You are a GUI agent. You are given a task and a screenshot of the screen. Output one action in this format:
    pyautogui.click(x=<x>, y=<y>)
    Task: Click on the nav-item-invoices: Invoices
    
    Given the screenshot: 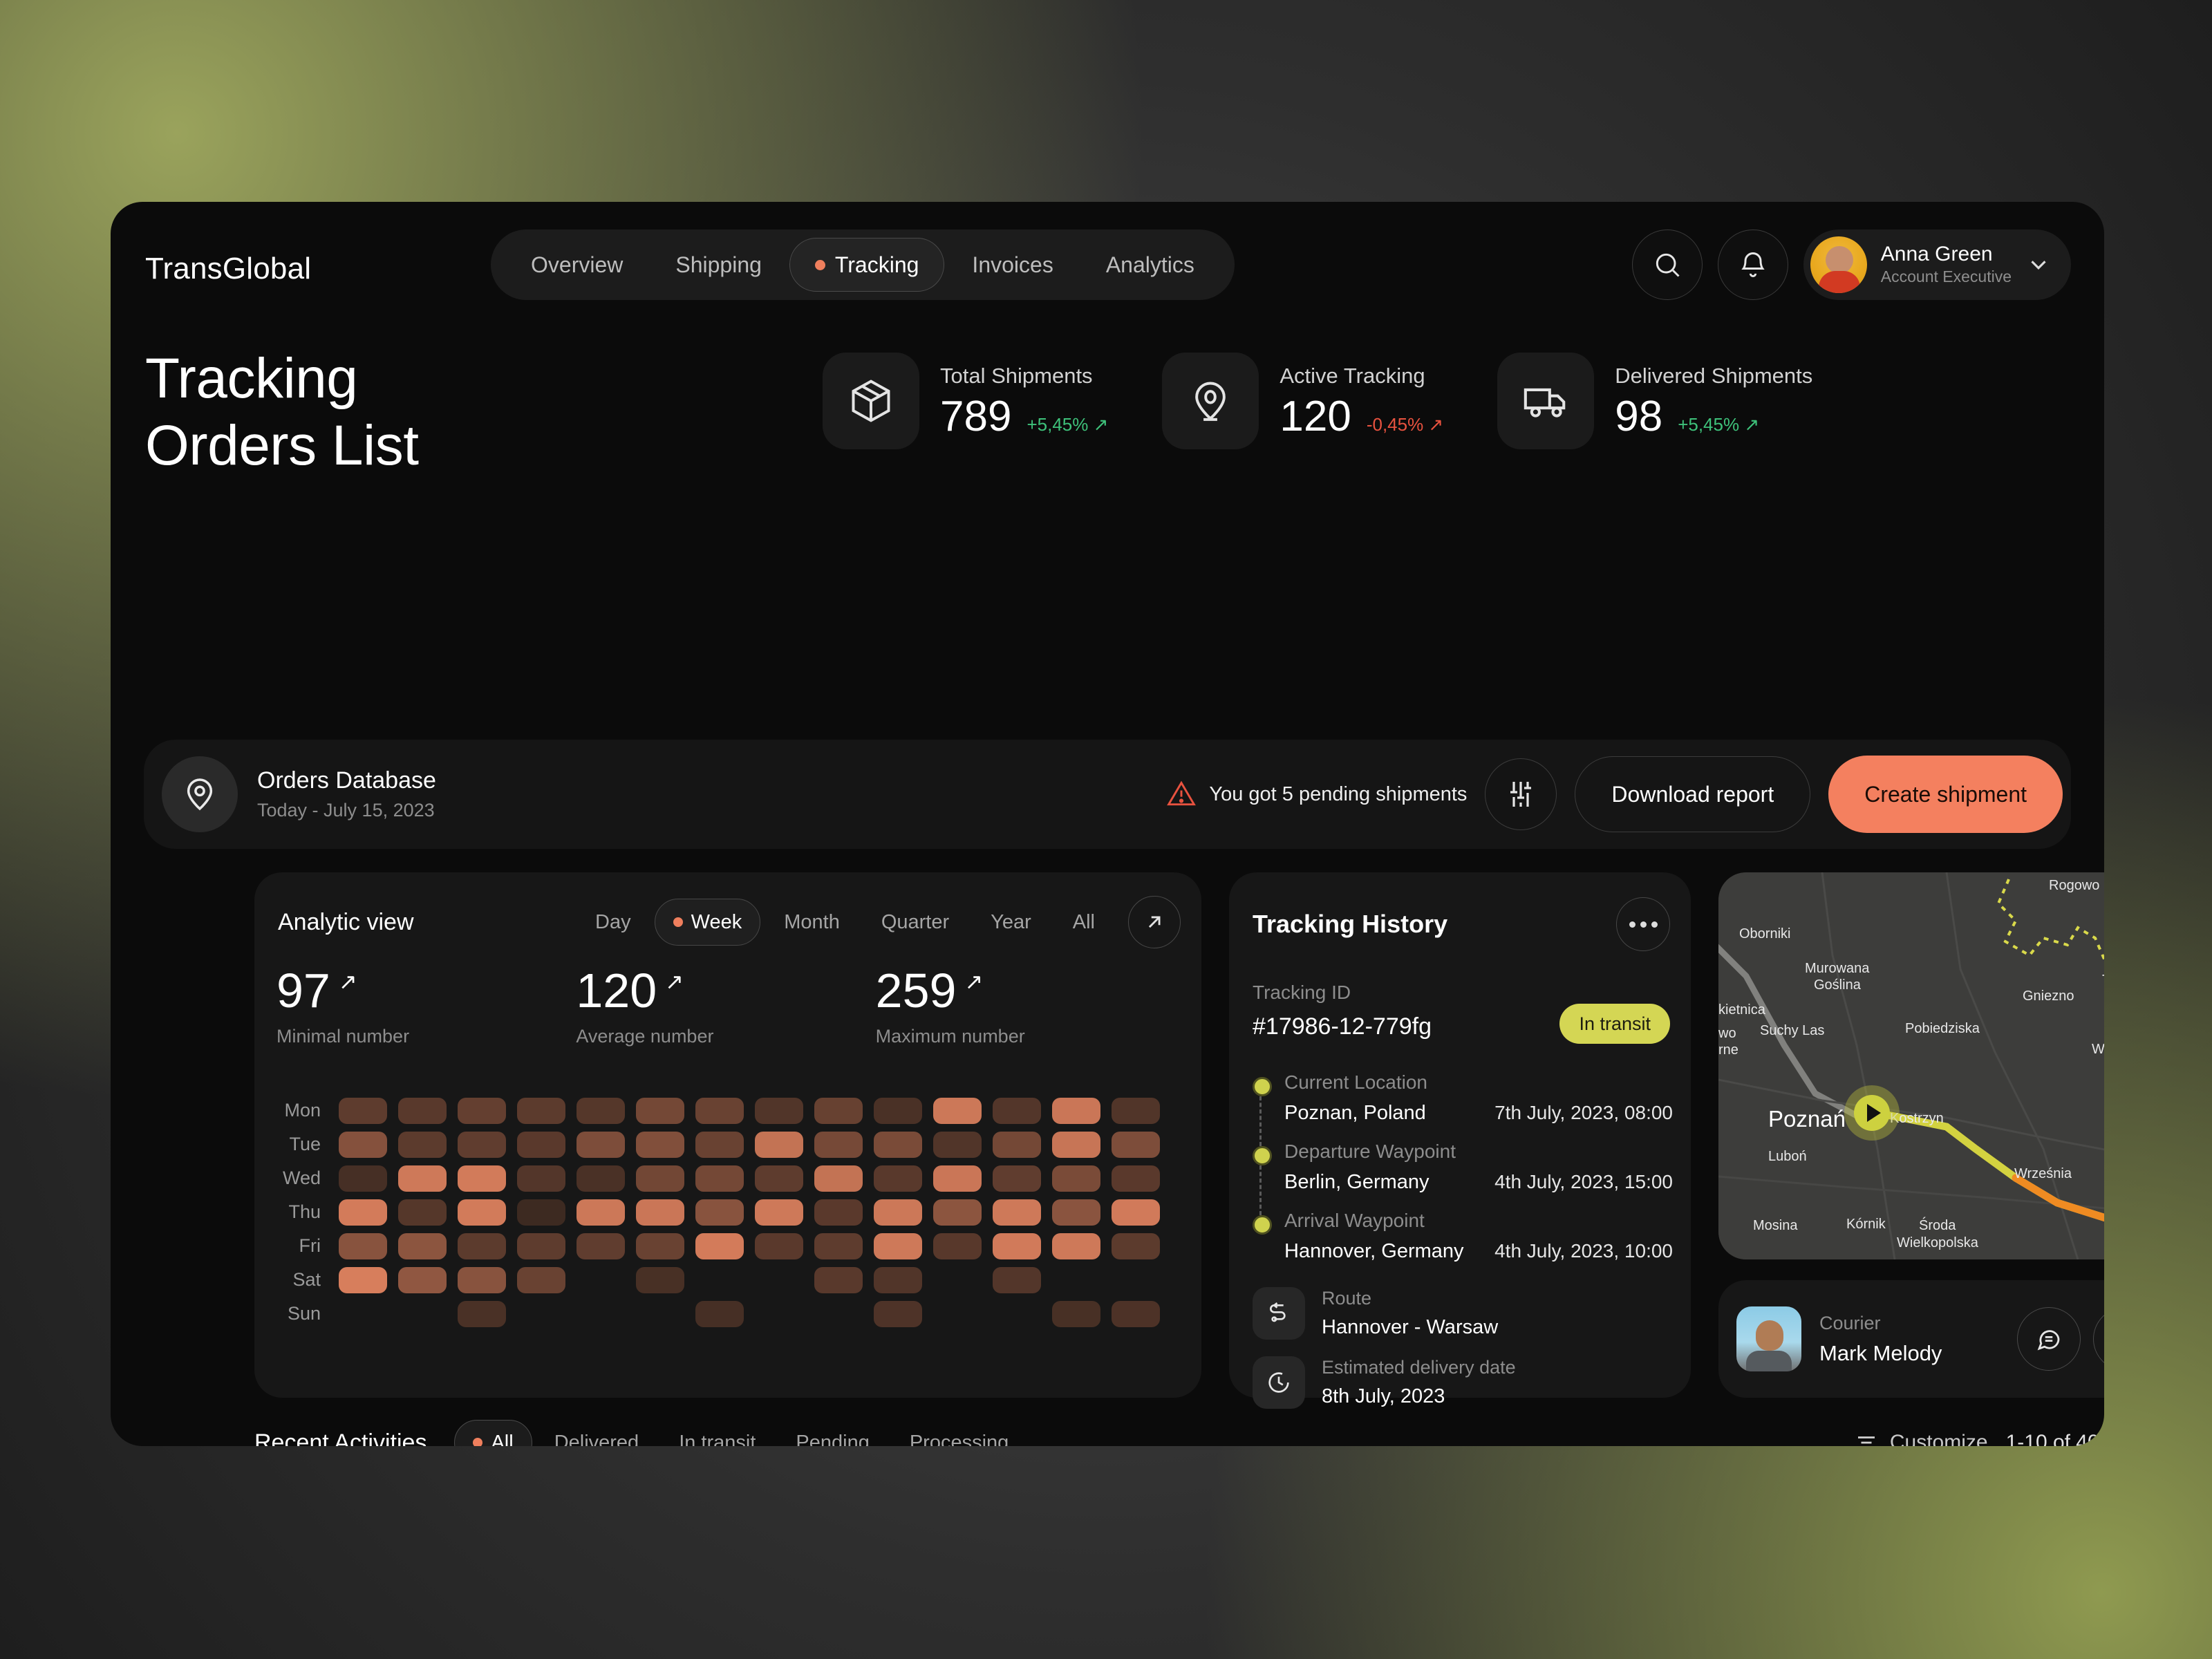 What is the action you would take?
    pyautogui.click(x=1013, y=265)
    